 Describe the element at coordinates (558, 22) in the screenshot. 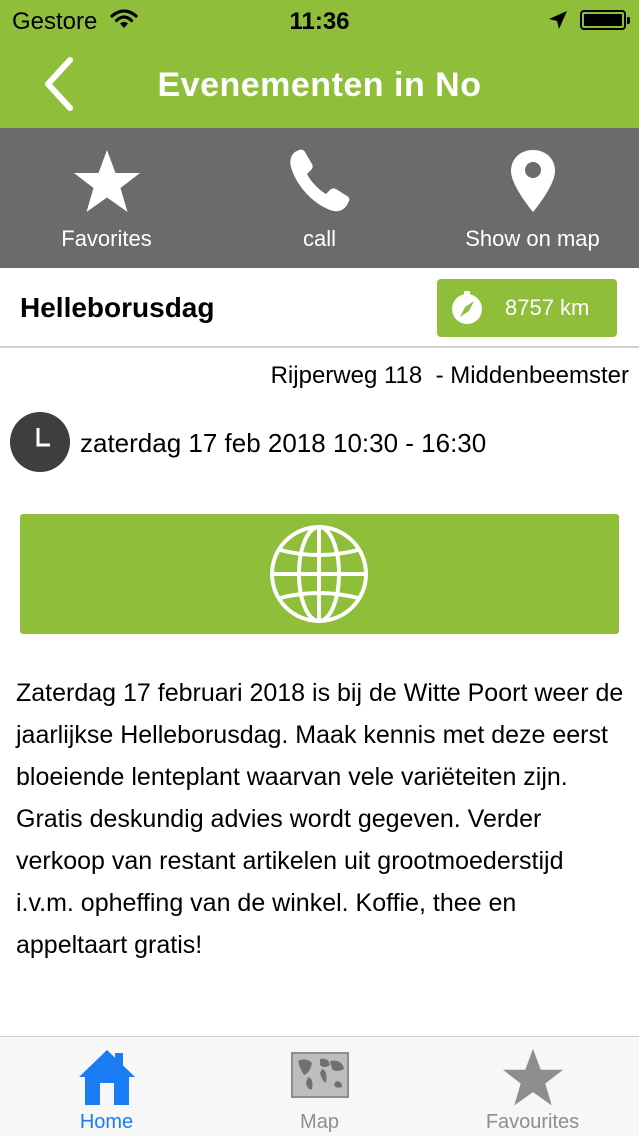

I see `location-arrow-icon` at that location.